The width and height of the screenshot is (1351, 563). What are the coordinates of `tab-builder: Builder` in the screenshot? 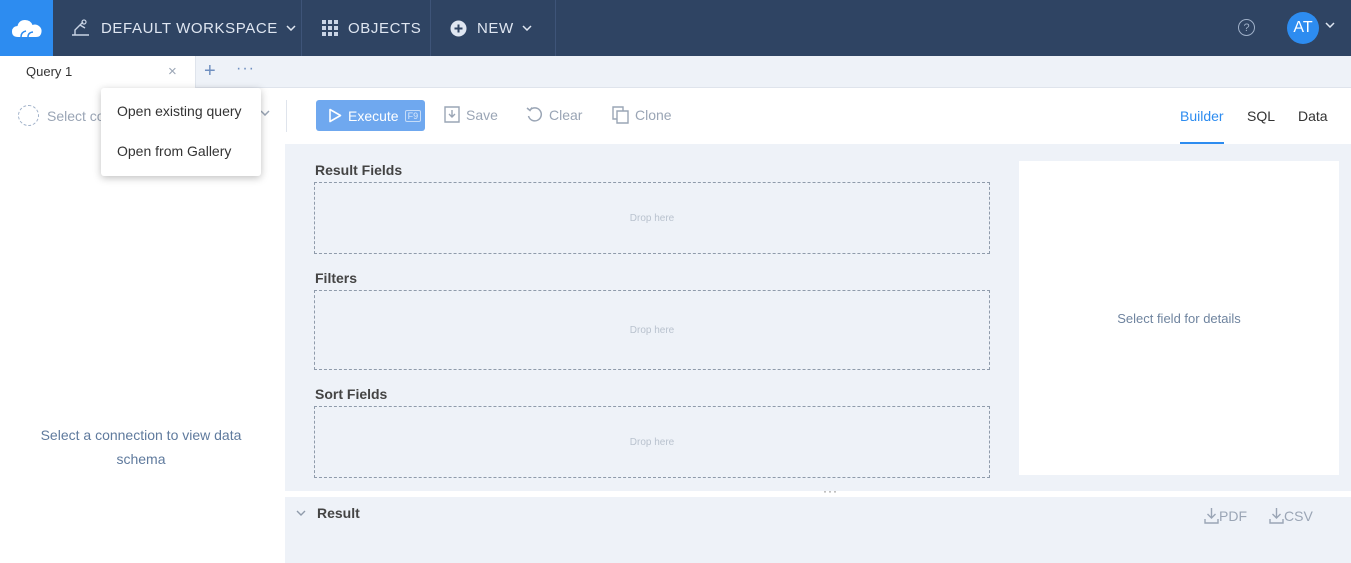 It's located at (1202, 116).